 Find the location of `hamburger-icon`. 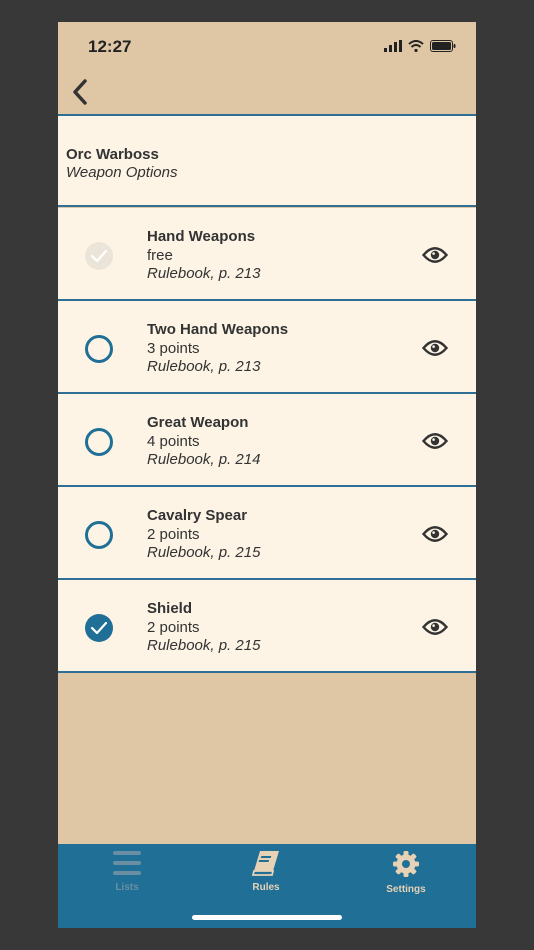

hamburger-icon is located at coordinates (127, 863).